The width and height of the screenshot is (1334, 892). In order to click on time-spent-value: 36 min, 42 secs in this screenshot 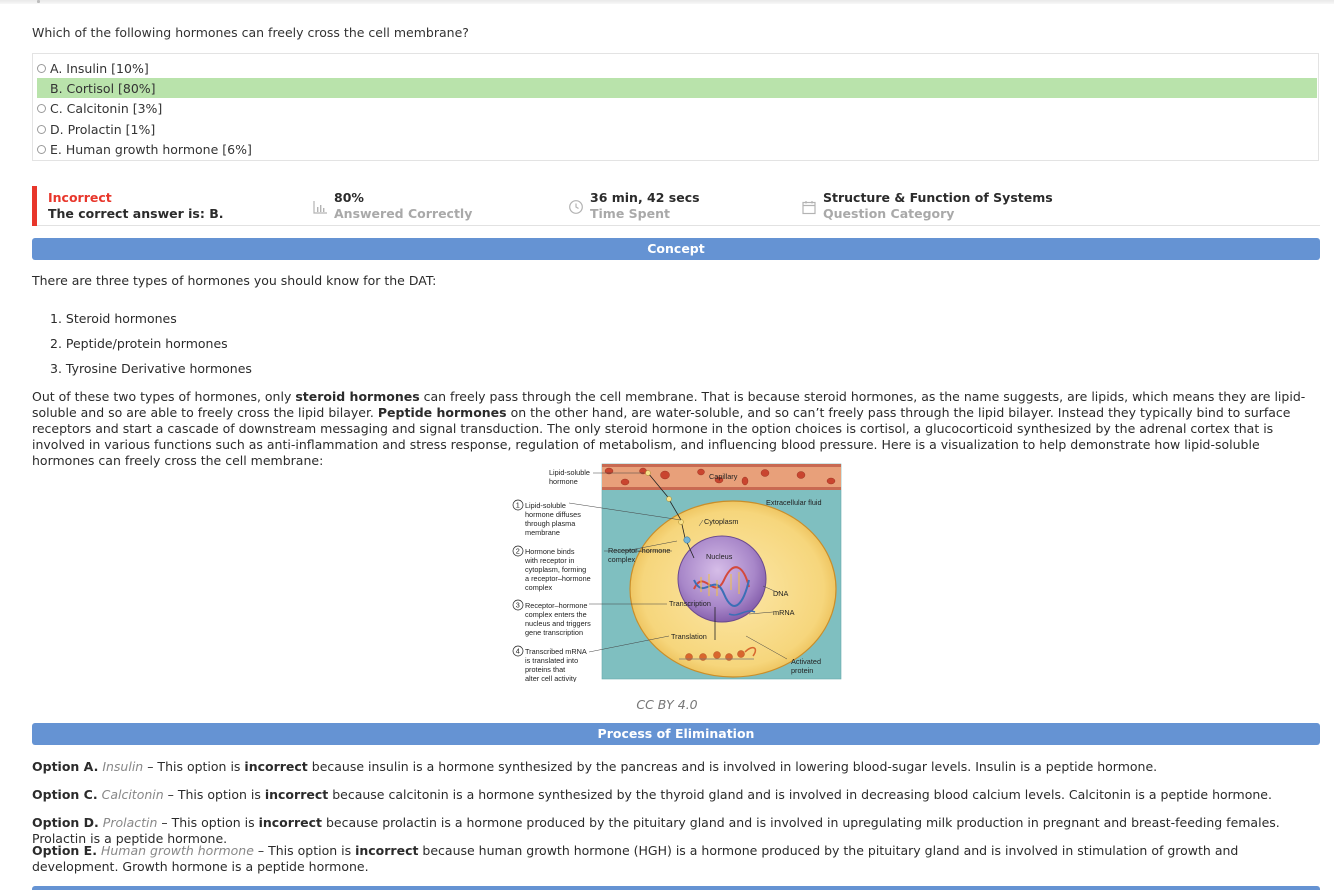, I will do `click(645, 197)`.